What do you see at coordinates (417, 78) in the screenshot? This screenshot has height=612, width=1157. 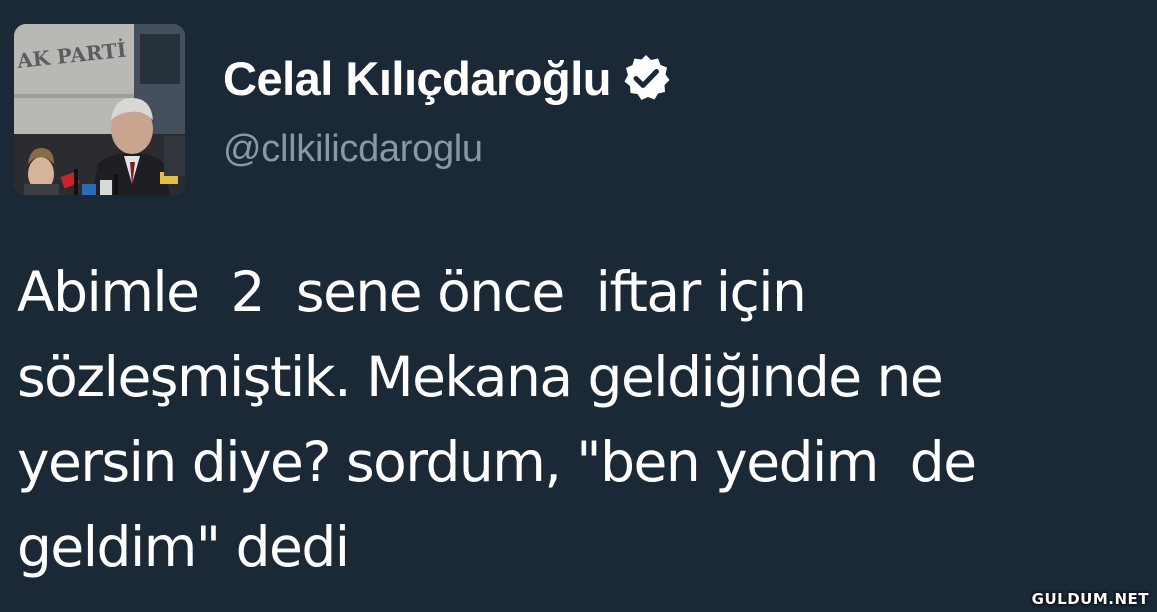 I see `display-name: Celal Kılıçdaroğlu` at bounding box center [417, 78].